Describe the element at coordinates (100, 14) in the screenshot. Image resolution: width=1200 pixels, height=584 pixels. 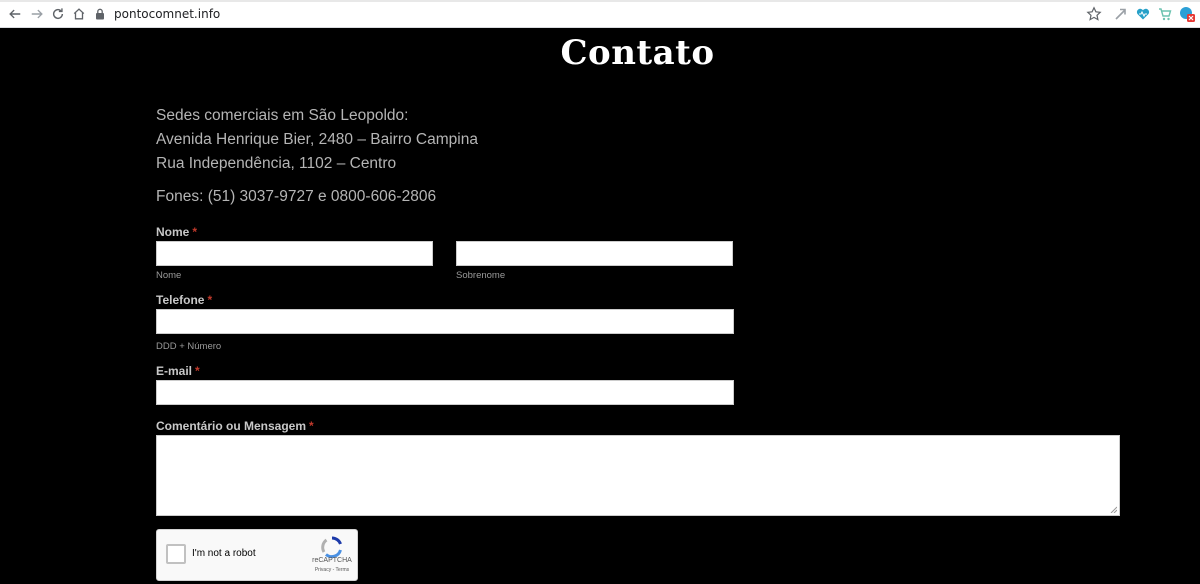
I see `lock-icon` at that location.